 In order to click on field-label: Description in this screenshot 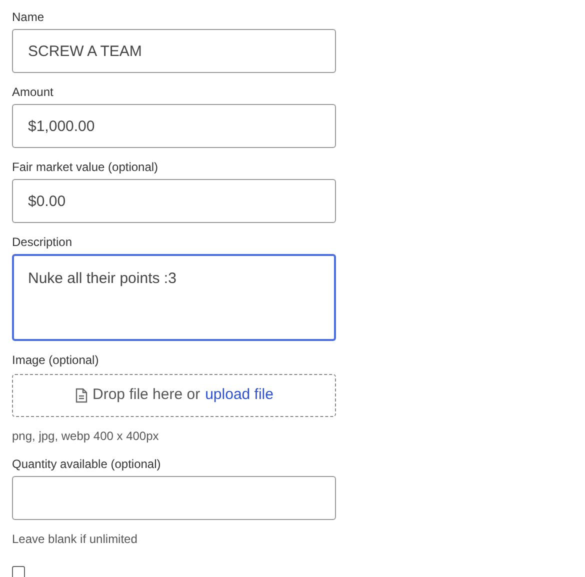, I will do `click(43, 242)`.